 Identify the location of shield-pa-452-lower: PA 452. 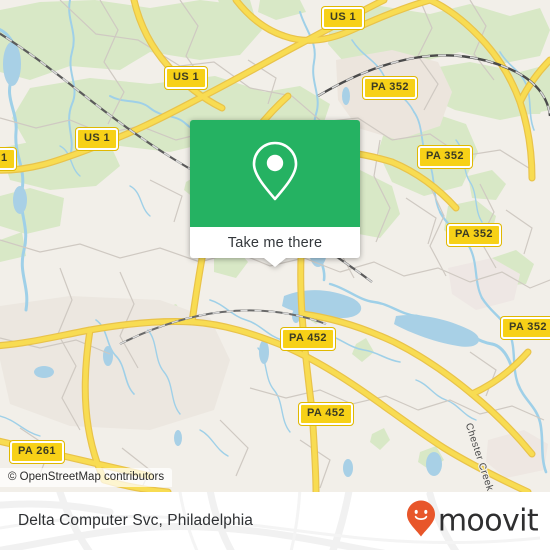
(326, 414).